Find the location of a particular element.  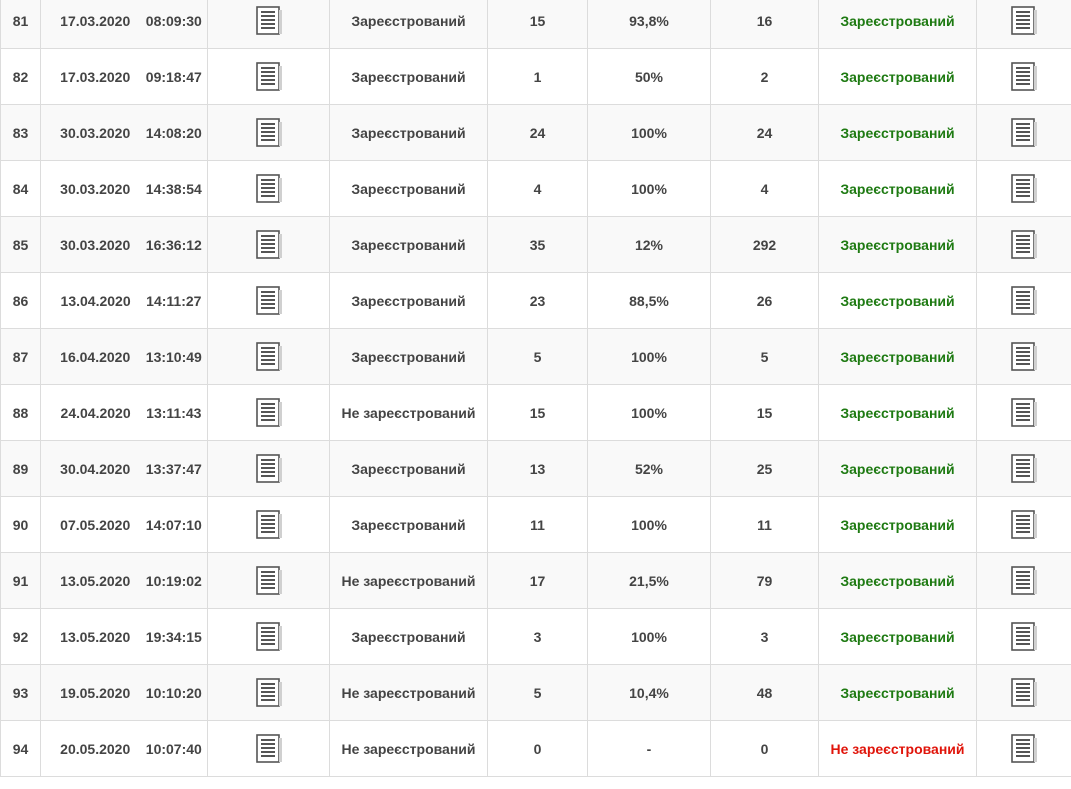

row-number: 93 is located at coordinates (20, 692).